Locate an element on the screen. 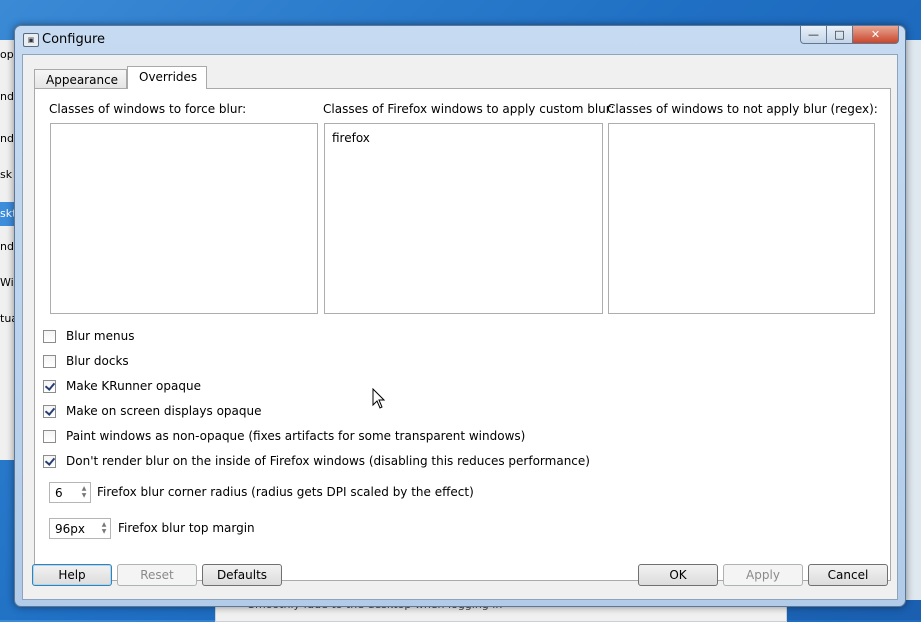 The width and height of the screenshot is (921, 622). ok-button: OK is located at coordinates (678, 575).